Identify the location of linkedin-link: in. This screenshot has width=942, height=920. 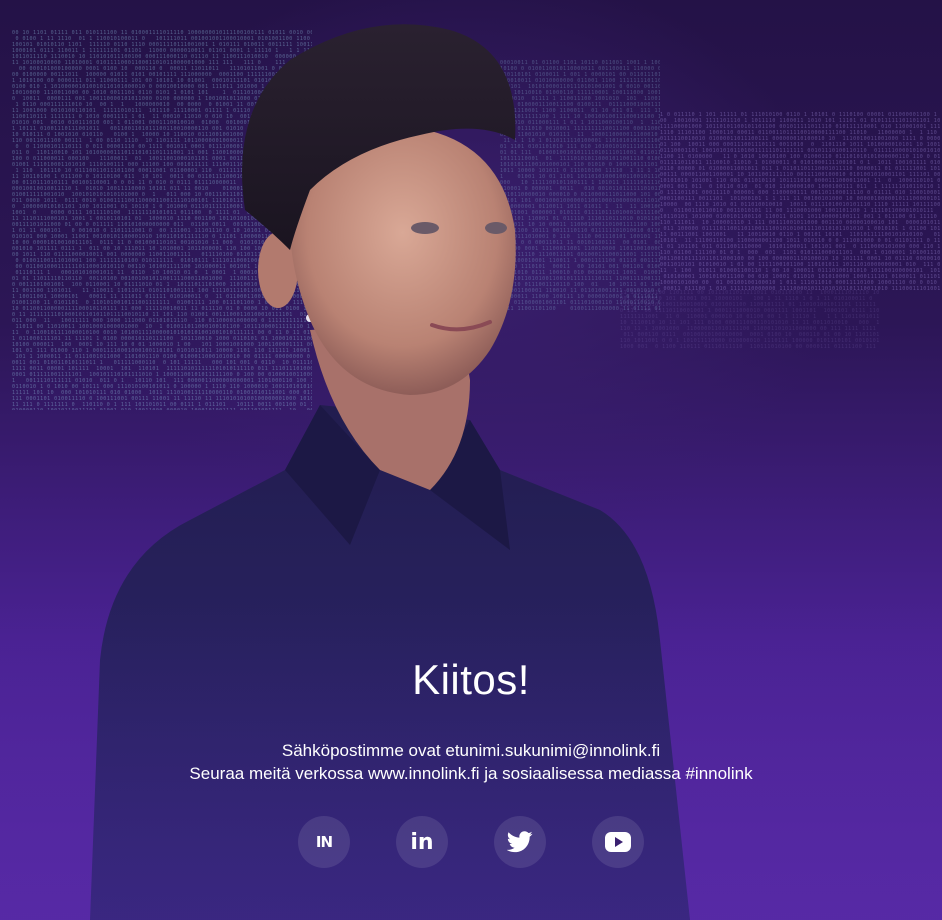
(422, 842).